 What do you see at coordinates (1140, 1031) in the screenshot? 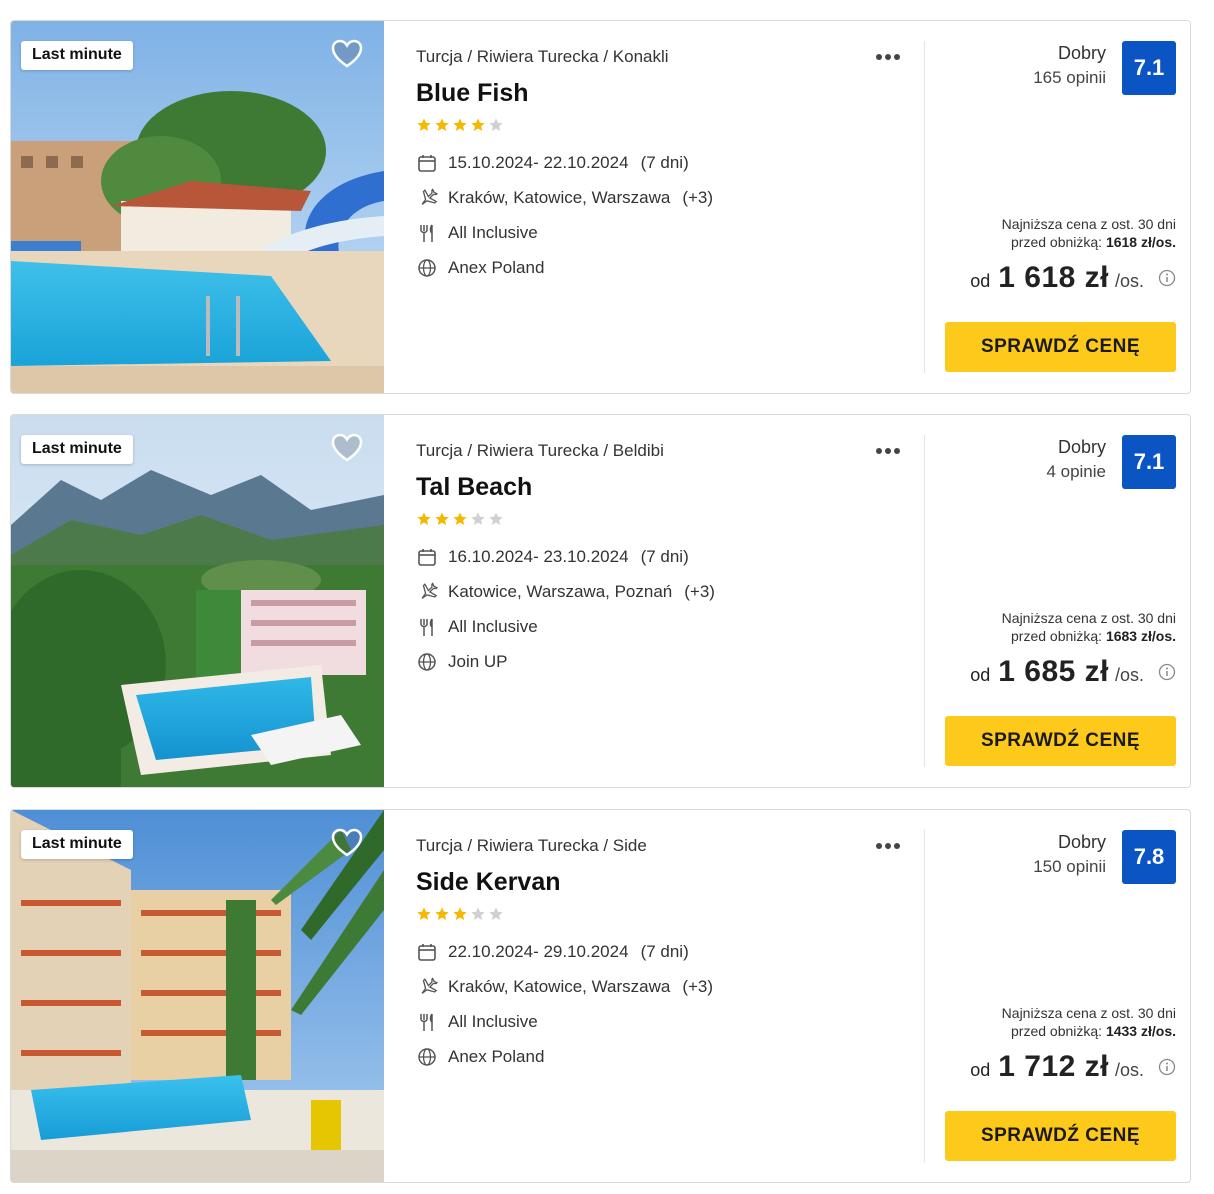
I see `lowest-price-value: 1433 zł/os.` at bounding box center [1140, 1031].